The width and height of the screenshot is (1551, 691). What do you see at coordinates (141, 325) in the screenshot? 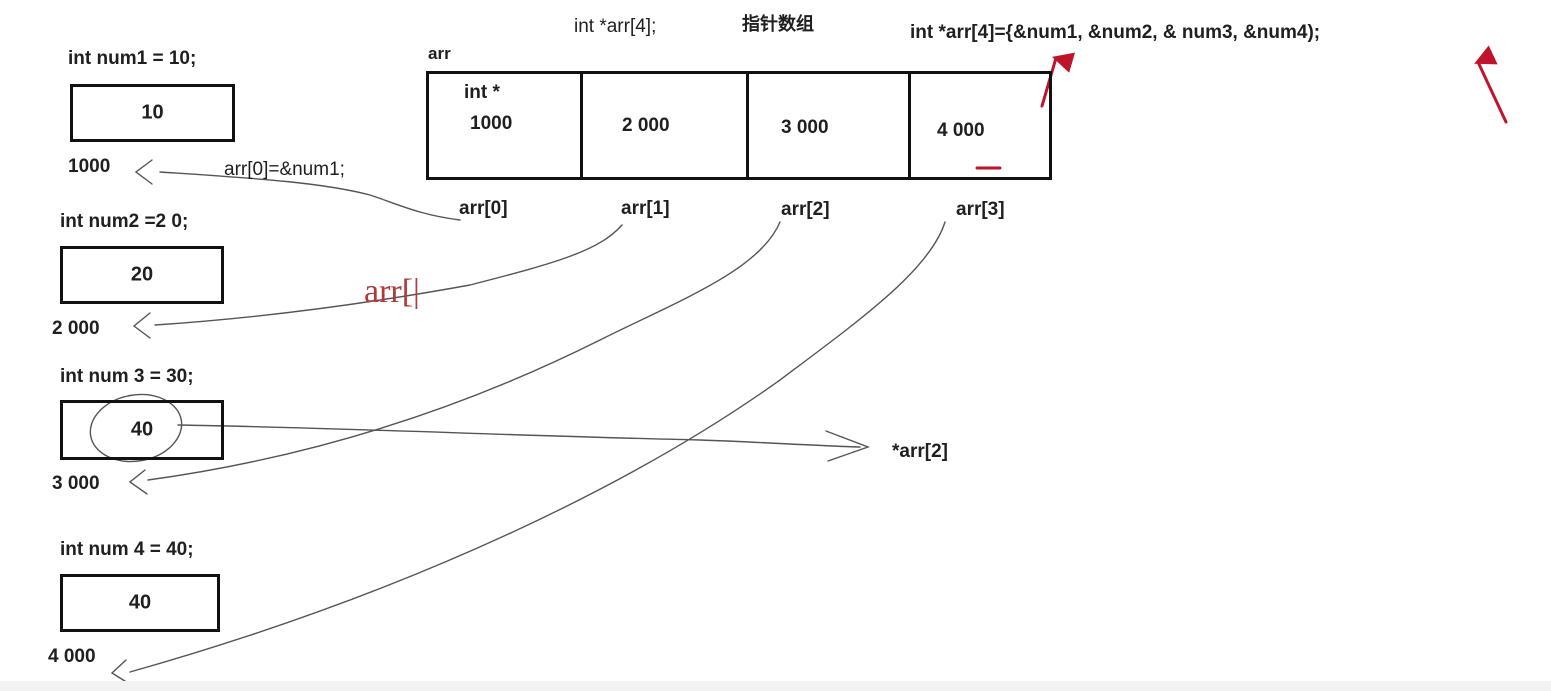
I see `arrowhead-num2-address` at bounding box center [141, 325].